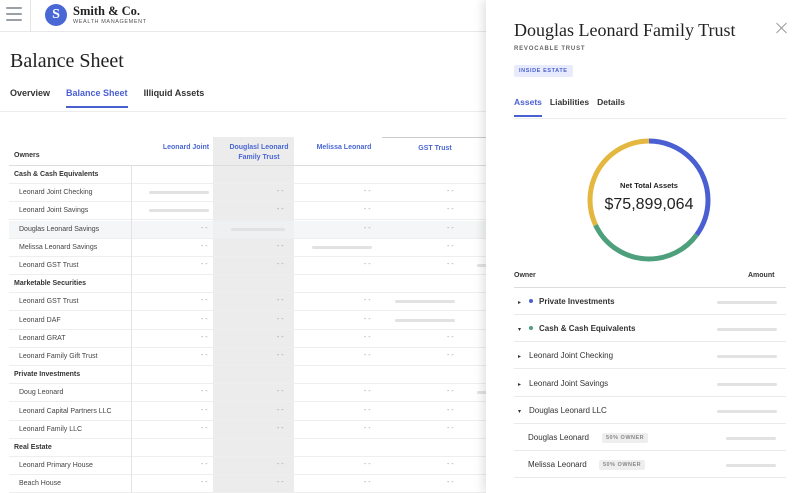 The height and width of the screenshot is (493, 810). Describe the element at coordinates (65, 411) in the screenshot. I see `row-label: Leonard Capital Partners LLC` at that location.